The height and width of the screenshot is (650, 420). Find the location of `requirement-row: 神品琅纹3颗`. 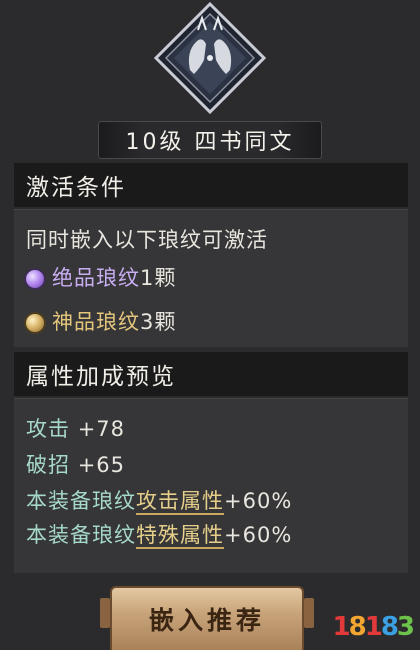

requirement-row: 神品琅纹3颗 is located at coordinates (101, 321).